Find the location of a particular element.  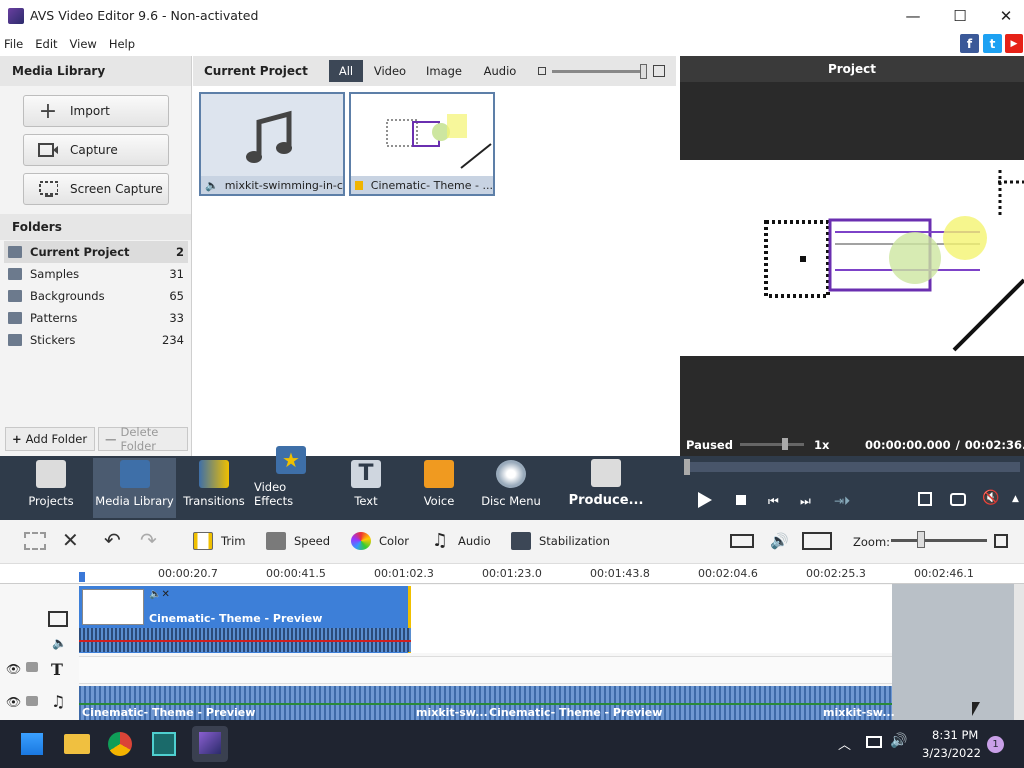

text-button: T Text is located at coordinates (366, 488).